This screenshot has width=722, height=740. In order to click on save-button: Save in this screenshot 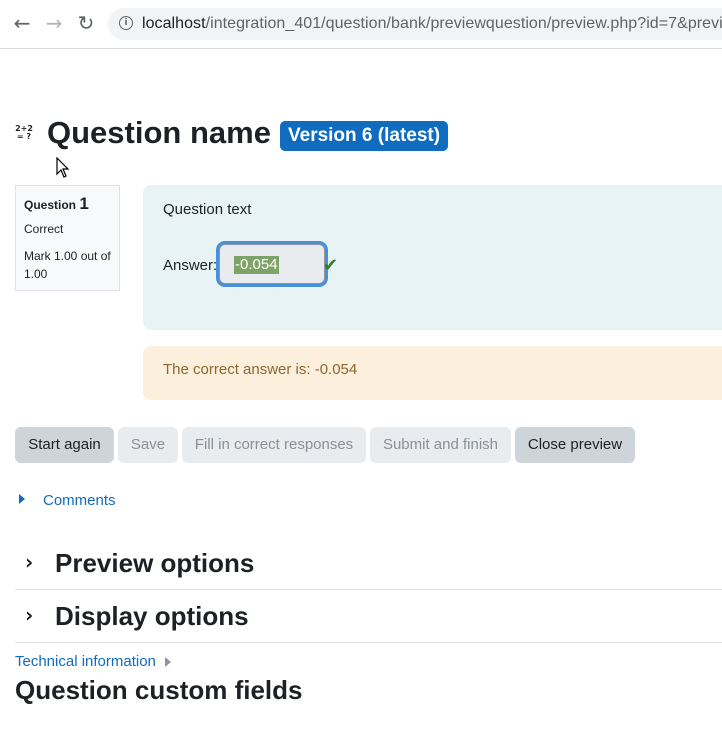, I will do `click(148, 445)`.